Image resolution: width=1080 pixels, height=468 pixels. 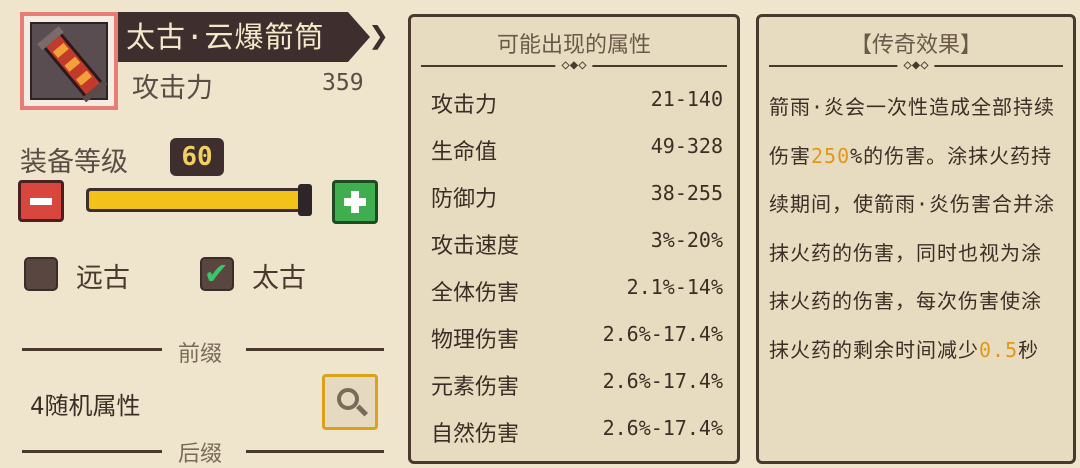 What do you see at coordinates (999, 349) in the screenshot?
I see `highlight-value: 0.5` at bounding box center [999, 349].